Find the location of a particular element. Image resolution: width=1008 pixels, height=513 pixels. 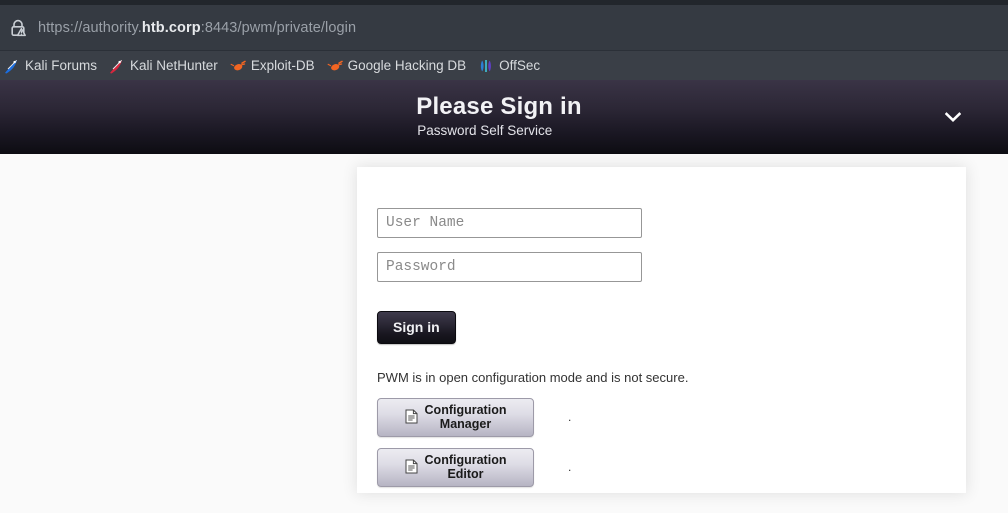

configuration-manager-label: Configuration Manager is located at coordinates (466, 417).